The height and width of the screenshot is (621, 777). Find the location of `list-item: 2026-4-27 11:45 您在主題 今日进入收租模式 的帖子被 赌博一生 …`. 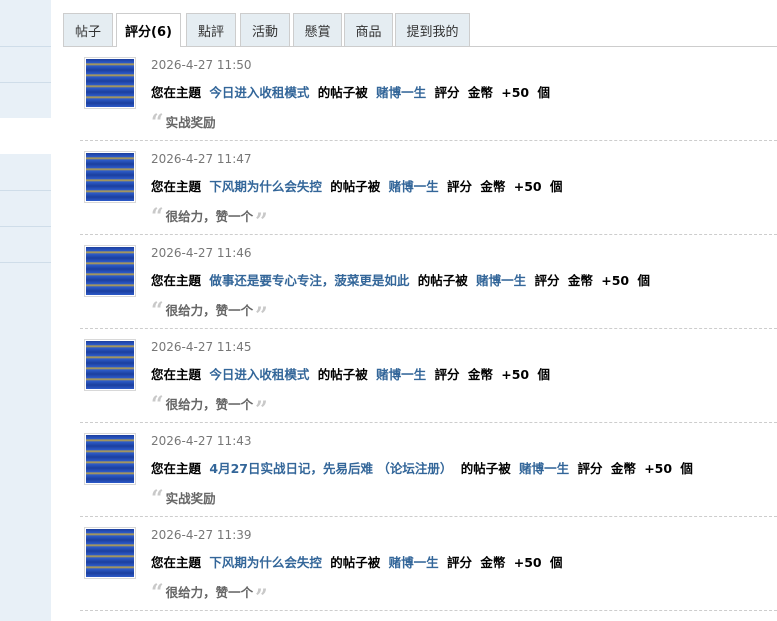

list-item: 2026-4-27 11:45 您在主題 今日进入收租模式 的帖子被 赌博一生 … is located at coordinates (428, 376).